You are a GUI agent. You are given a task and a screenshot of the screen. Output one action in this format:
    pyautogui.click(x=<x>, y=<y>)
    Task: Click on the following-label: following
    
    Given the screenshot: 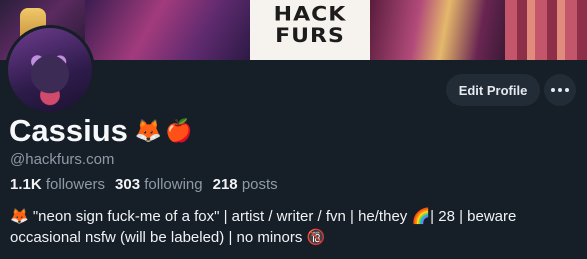 What is the action you would take?
    pyautogui.click(x=173, y=184)
    